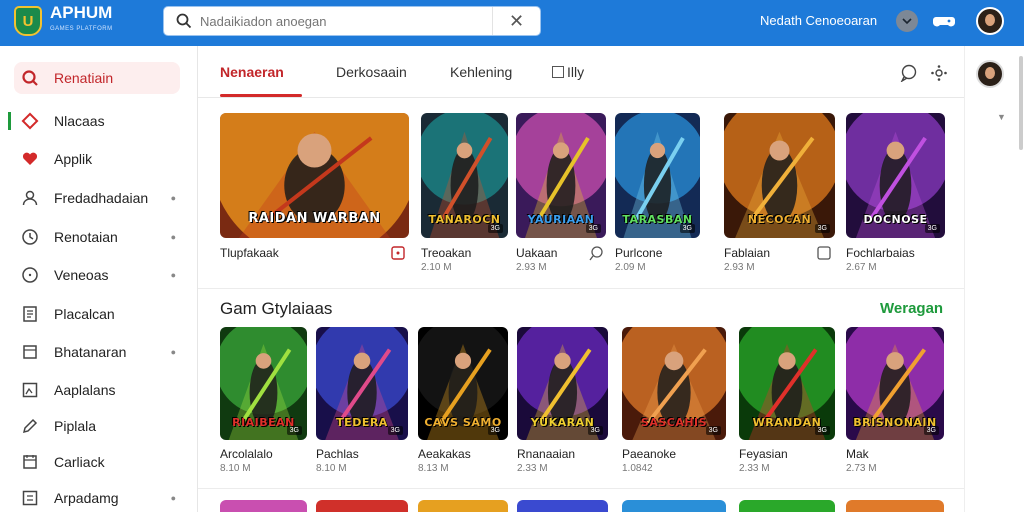 This screenshot has width=1024, height=514. I want to click on game-card: RAIDAN WARBAN Tlupfakaak, so click(314, 194).